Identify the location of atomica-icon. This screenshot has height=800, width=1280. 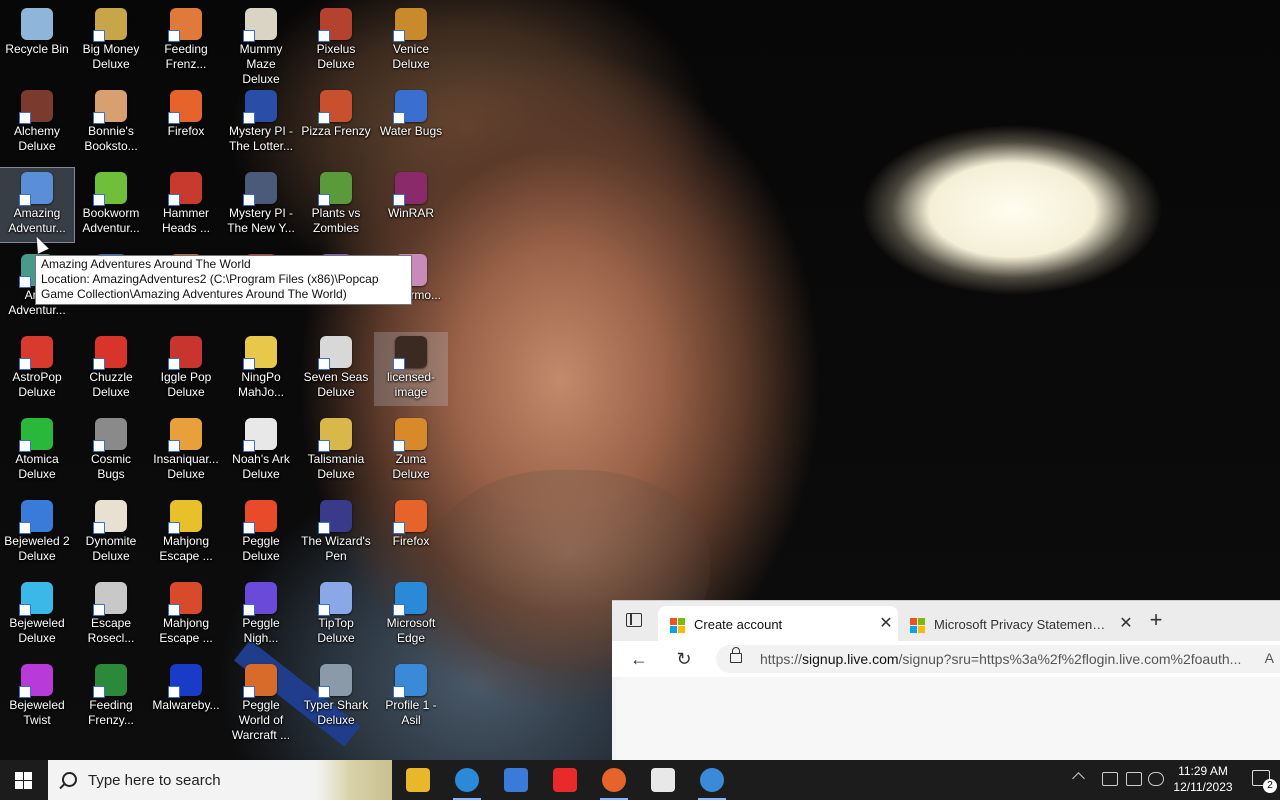
(36, 435).